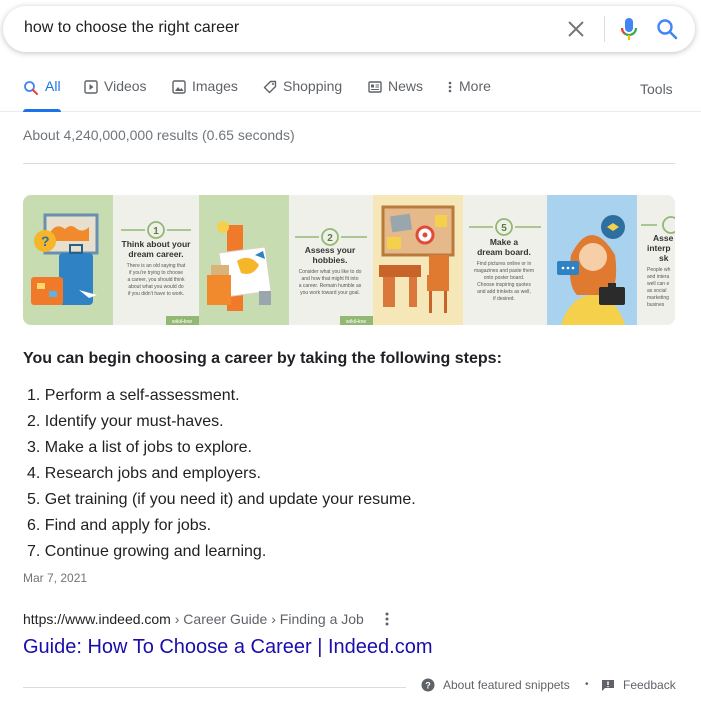 The image size is (701, 702). Describe the element at coordinates (215, 86) in the screenshot. I see `tab-label: Images` at that location.